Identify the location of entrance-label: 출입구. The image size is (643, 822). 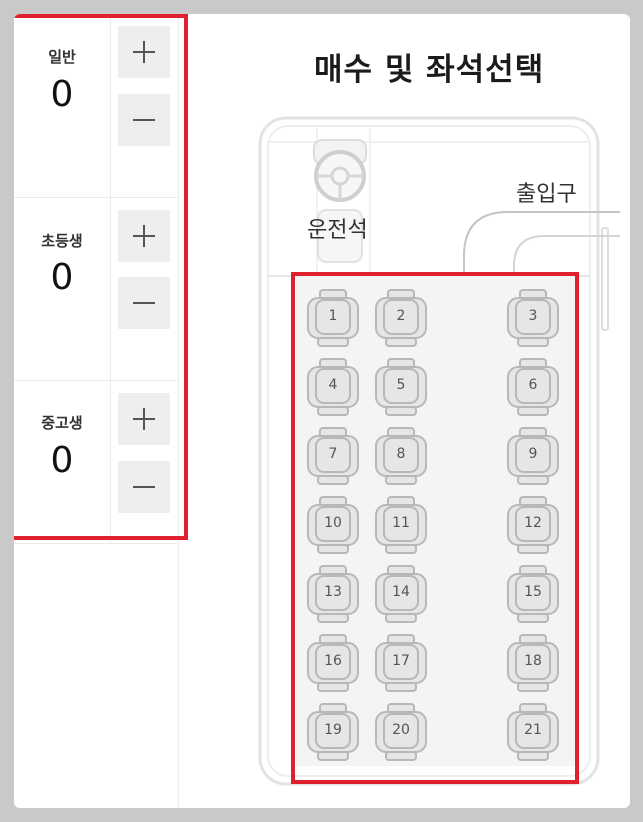
(546, 194).